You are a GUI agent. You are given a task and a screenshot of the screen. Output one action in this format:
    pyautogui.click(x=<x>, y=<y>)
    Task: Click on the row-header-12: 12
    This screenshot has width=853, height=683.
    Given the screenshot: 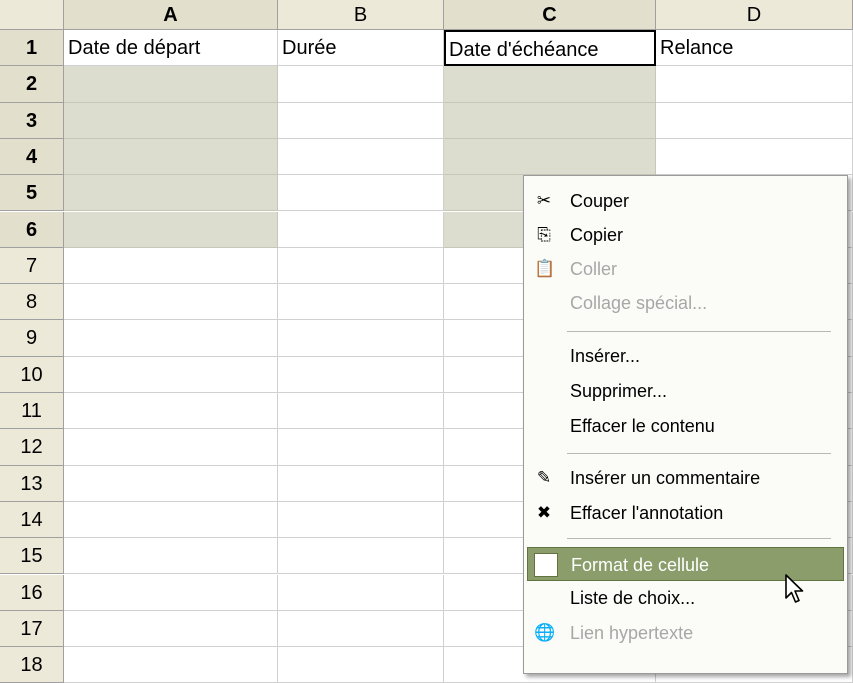 What is the action you would take?
    pyautogui.click(x=32, y=447)
    